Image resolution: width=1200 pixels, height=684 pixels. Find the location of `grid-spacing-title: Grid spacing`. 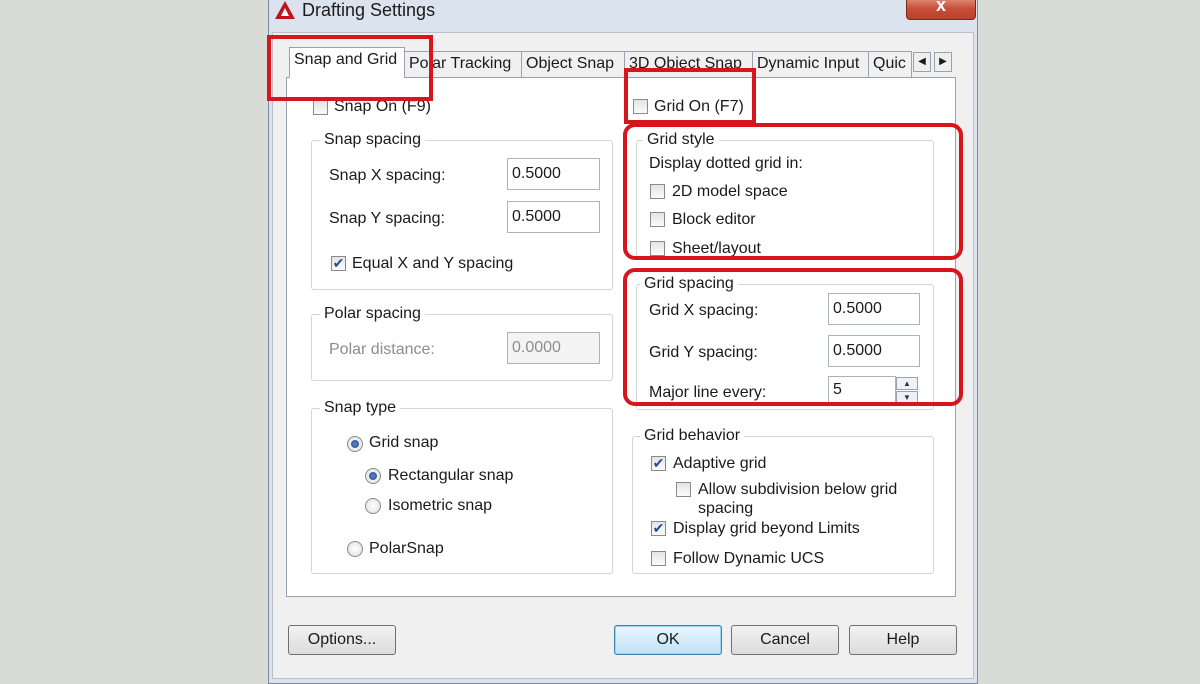

grid-spacing-title: Grid spacing is located at coordinates (689, 284).